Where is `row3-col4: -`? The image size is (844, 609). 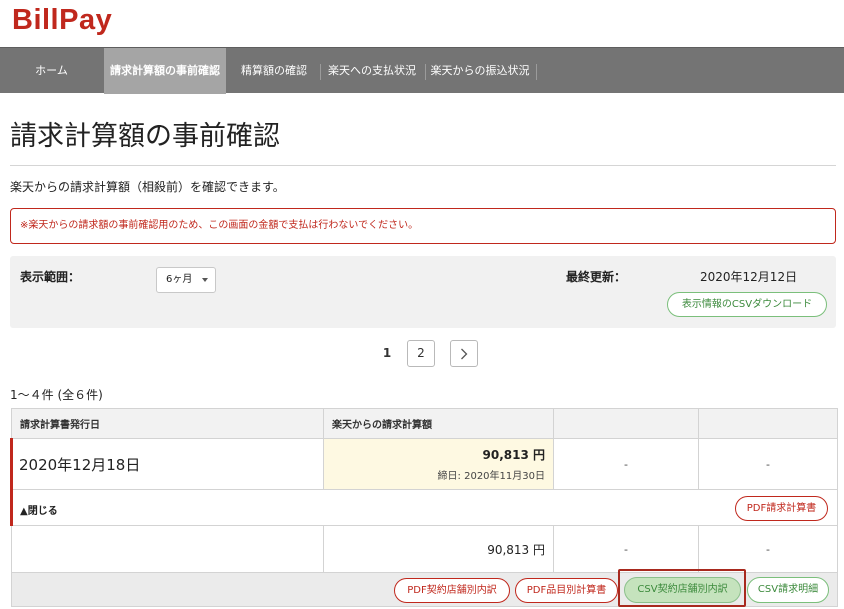
row3-col4: - is located at coordinates (768, 549).